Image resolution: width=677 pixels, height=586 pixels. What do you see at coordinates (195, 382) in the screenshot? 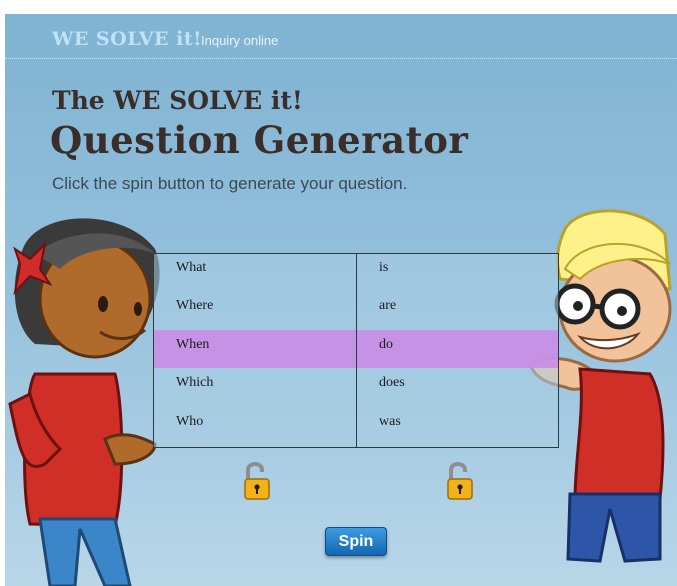
I see `left-word: Which` at bounding box center [195, 382].